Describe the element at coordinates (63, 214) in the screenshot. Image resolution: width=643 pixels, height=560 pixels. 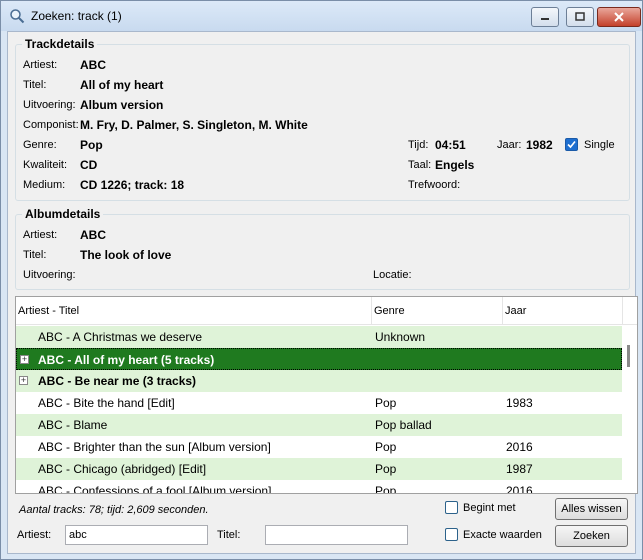
I see `albumdetails-title: Albumdetails` at that location.